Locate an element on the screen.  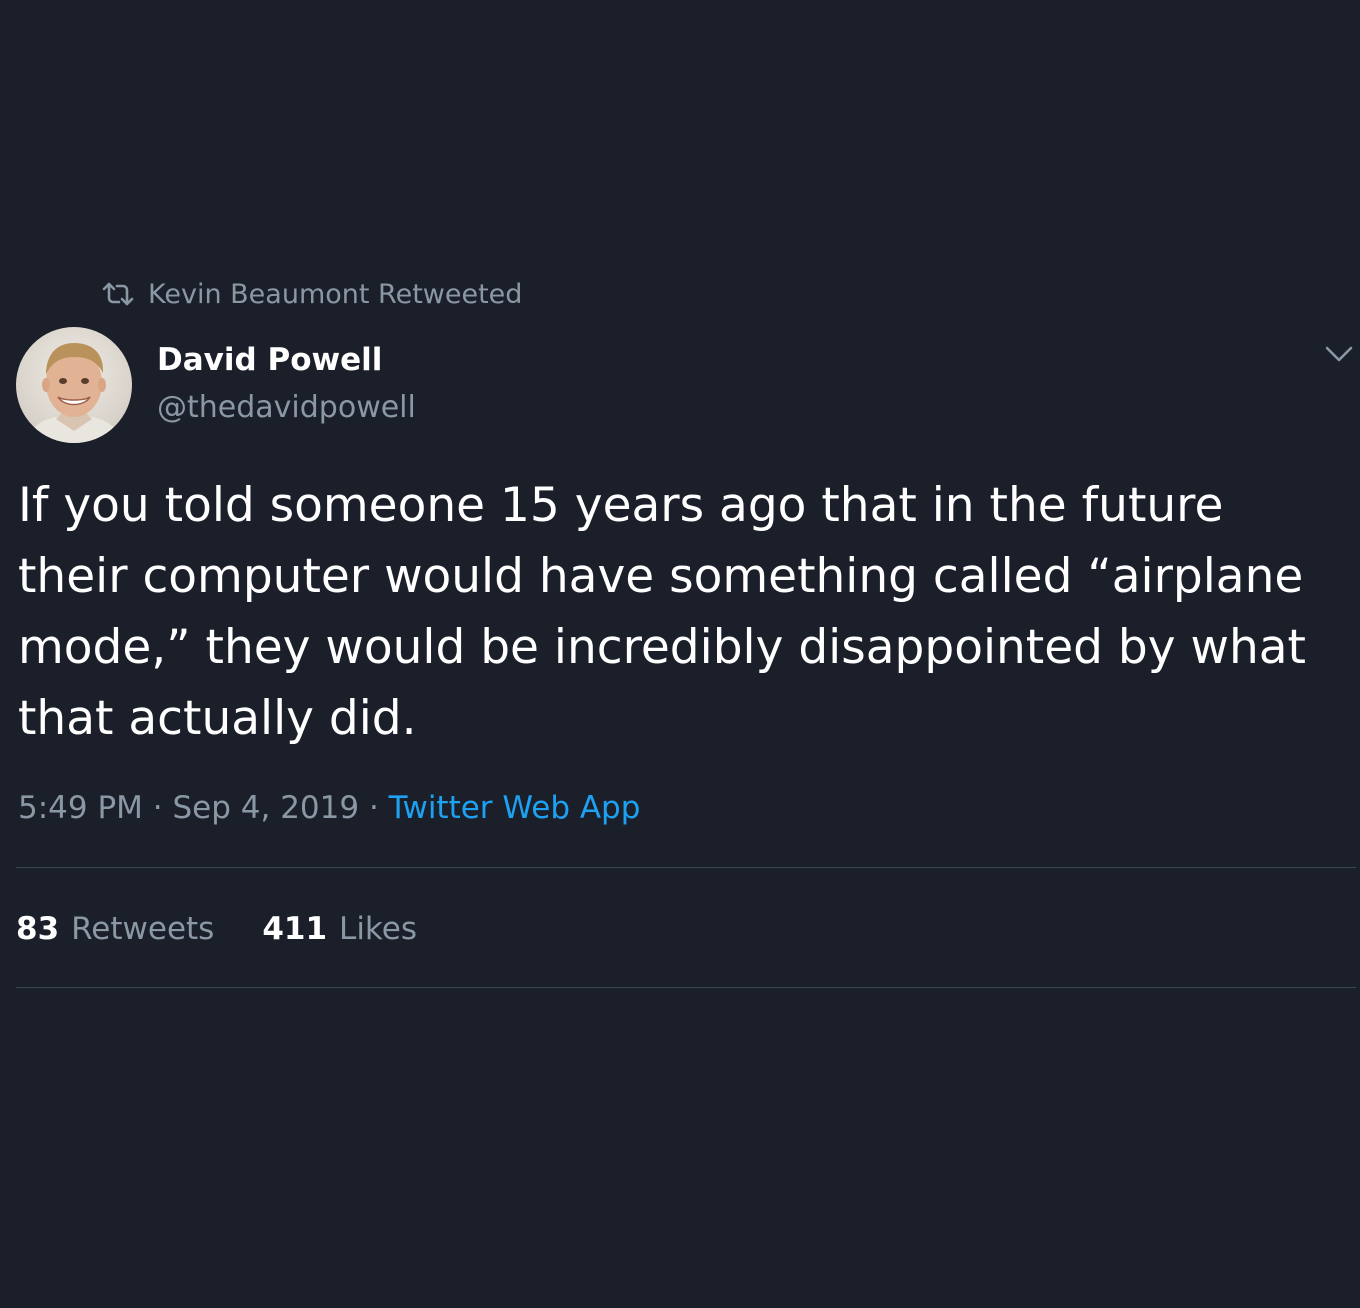
retweet-context: Kevin Beaumont Retweeted is located at coordinates (312, 294).